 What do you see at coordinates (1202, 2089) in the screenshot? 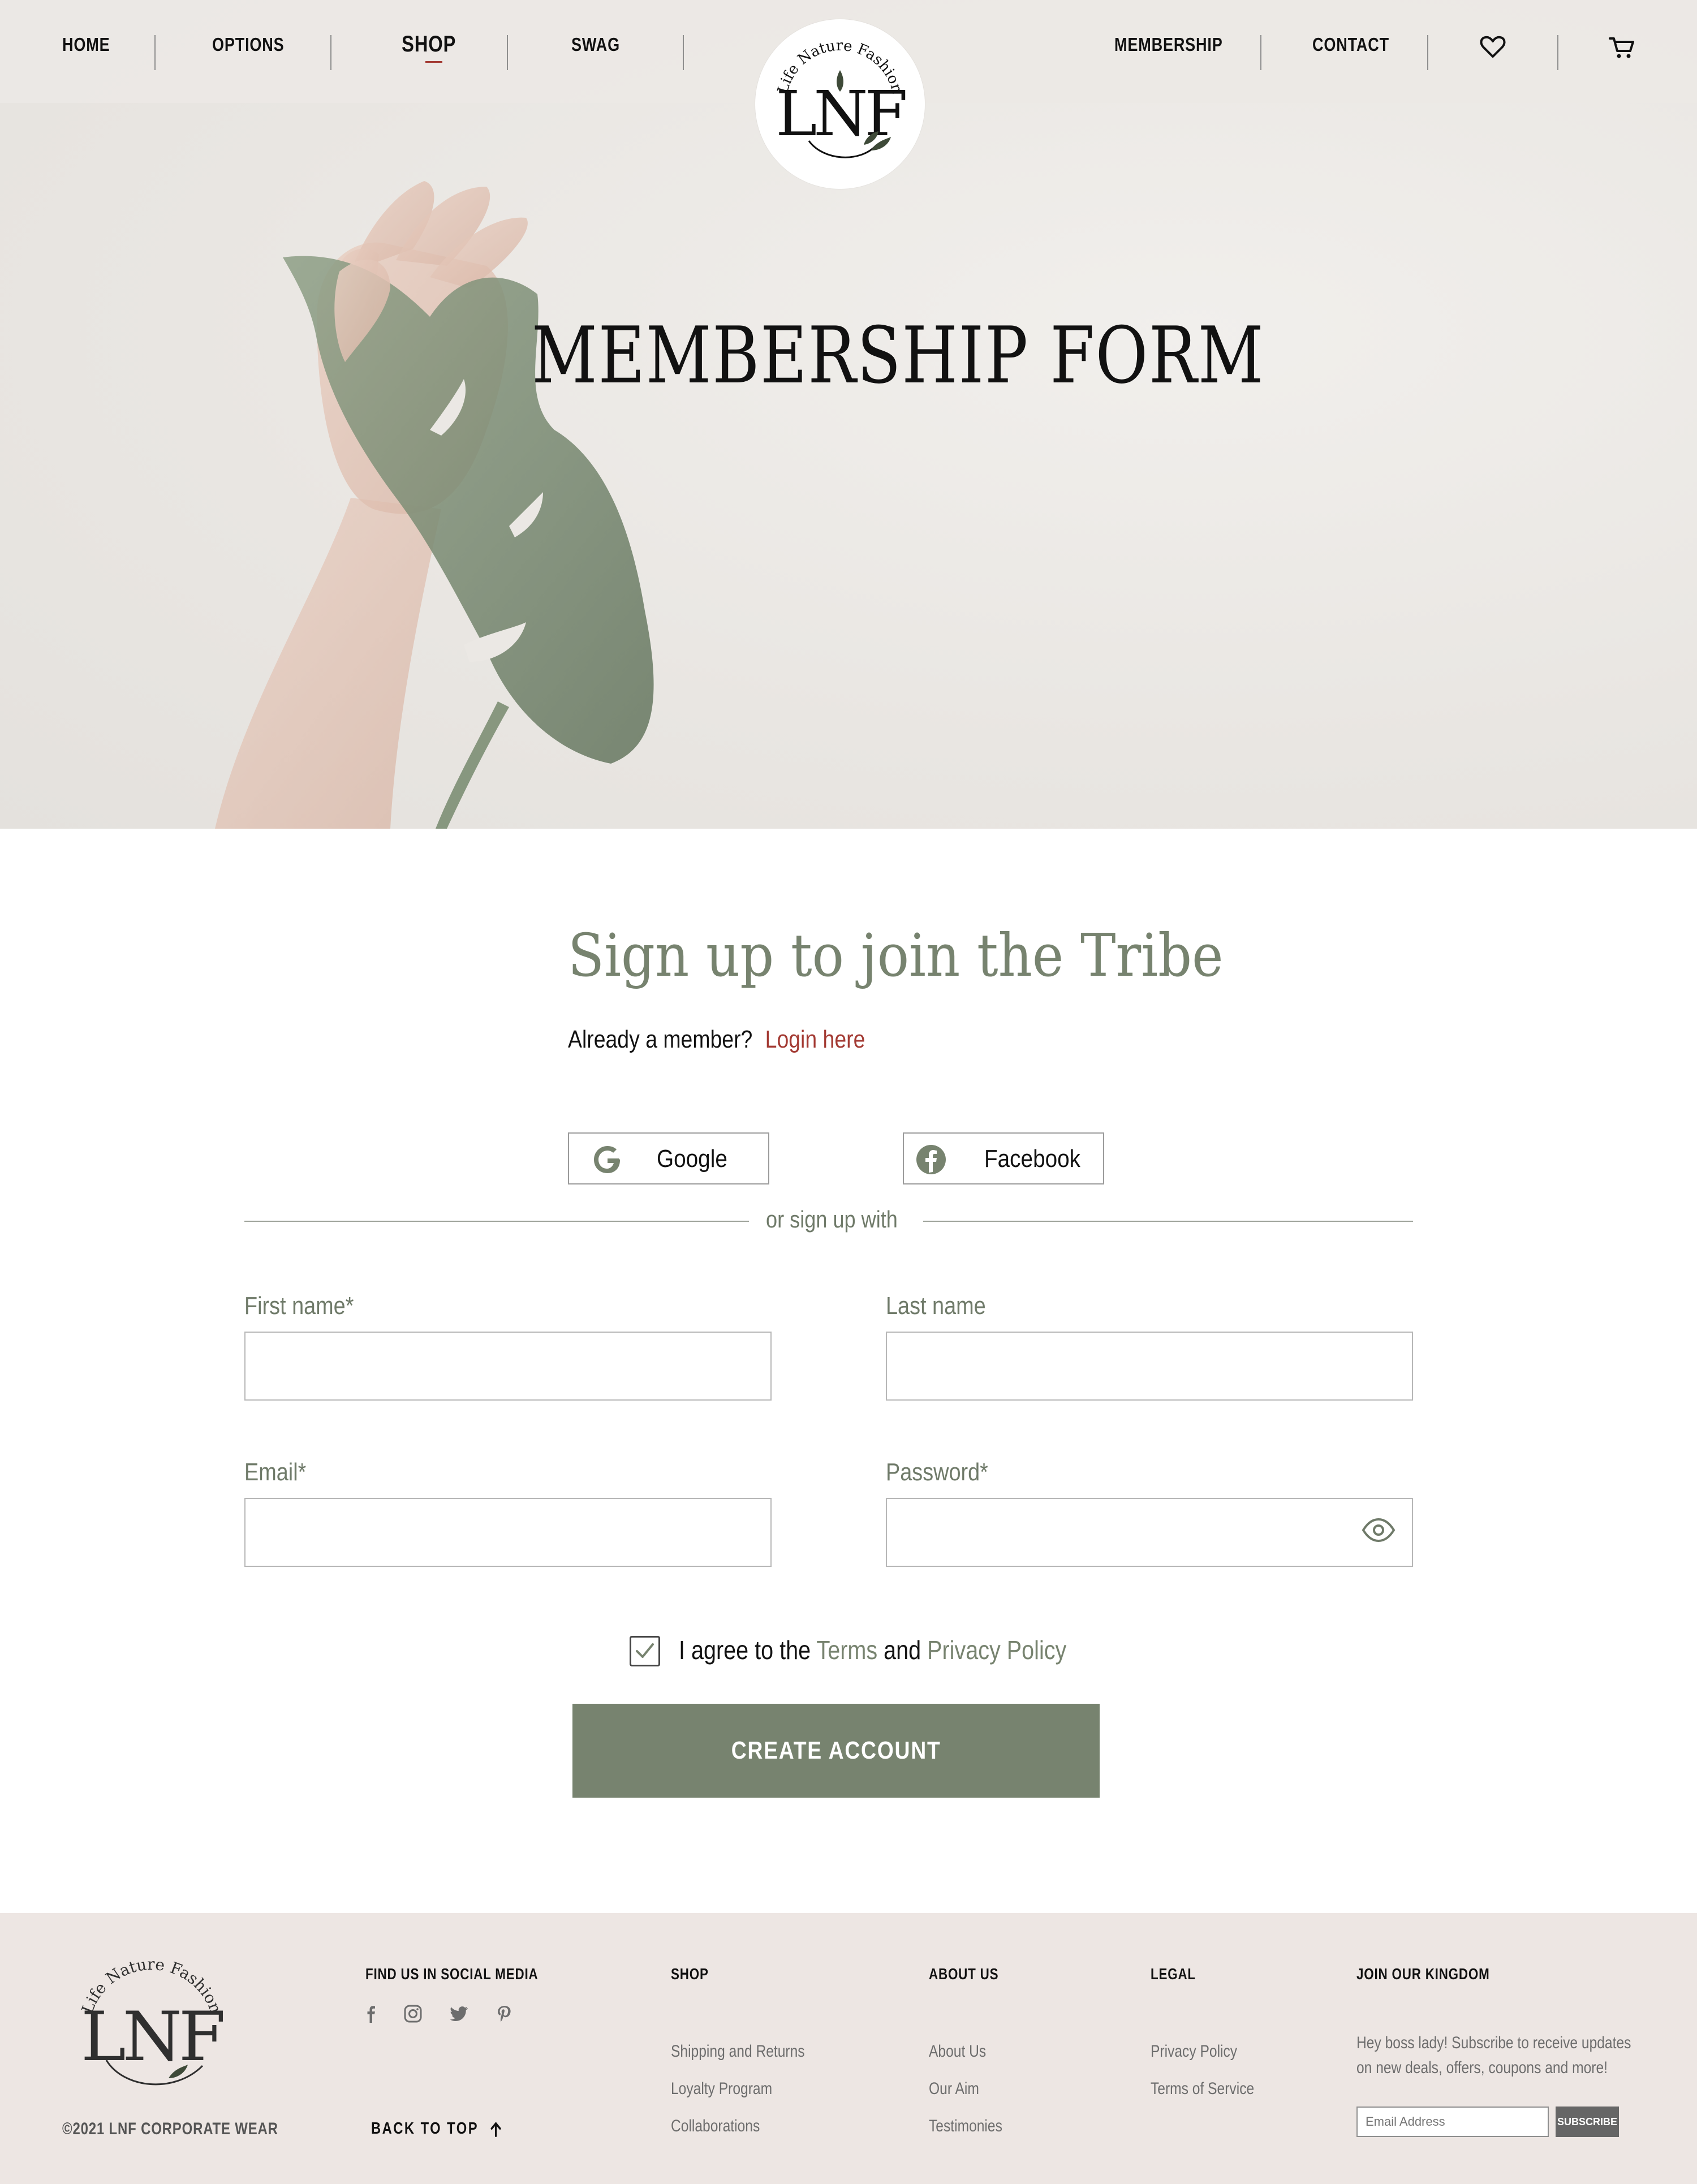
I see `footer-link-terms: Terms of Service` at bounding box center [1202, 2089].